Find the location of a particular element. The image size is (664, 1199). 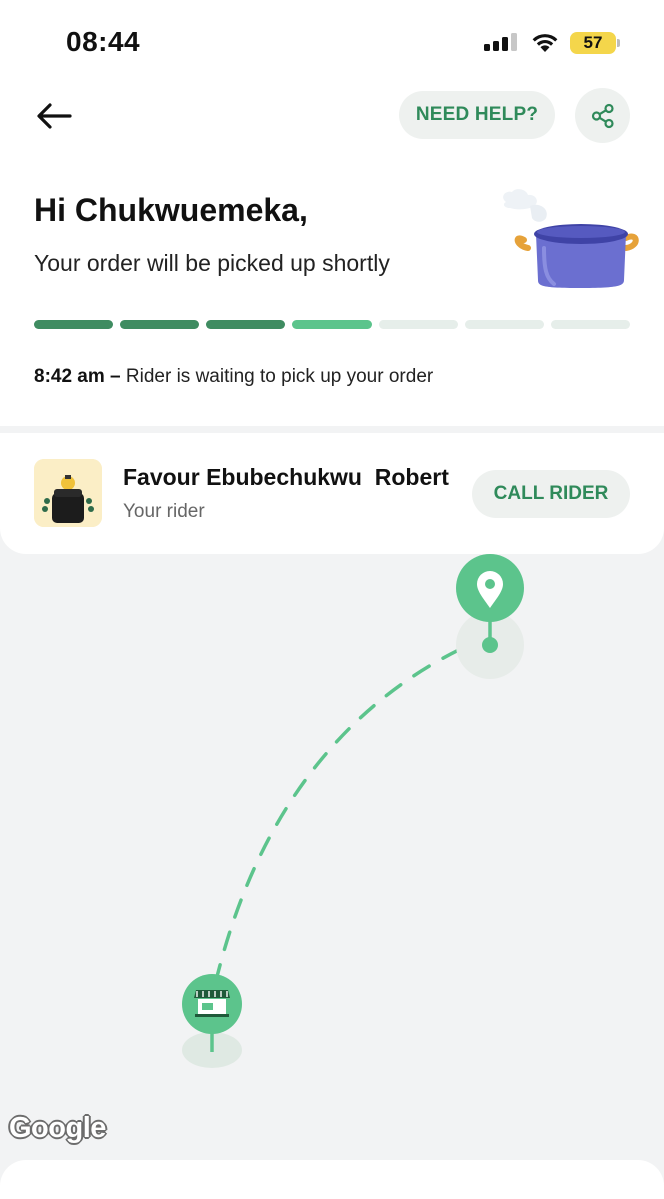

rider-role-label: Your rider is located at coordinates (164, 511).